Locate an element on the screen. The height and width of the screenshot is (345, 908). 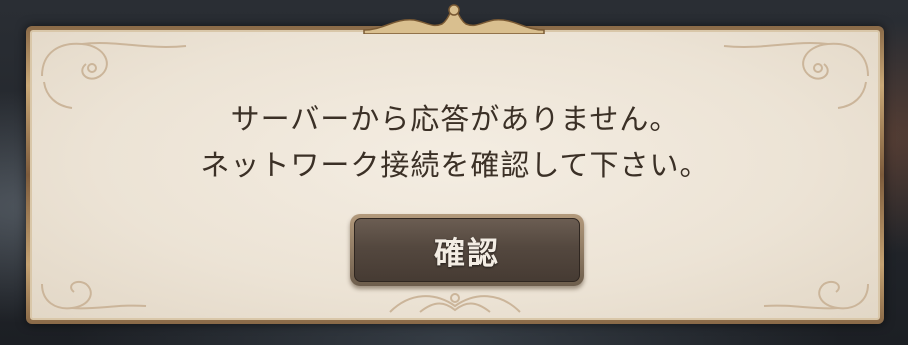
message-line-server-no-response: サーバーから応答がありません。 is located at coordinates (455, 119).